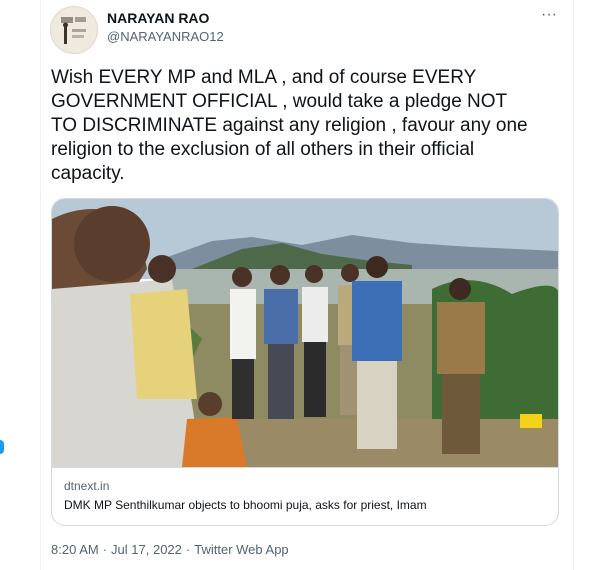 The width and height of the screenshot is (600, 570). I want to click on tweet-date: Jul 17, 2022, so click(146, 549).